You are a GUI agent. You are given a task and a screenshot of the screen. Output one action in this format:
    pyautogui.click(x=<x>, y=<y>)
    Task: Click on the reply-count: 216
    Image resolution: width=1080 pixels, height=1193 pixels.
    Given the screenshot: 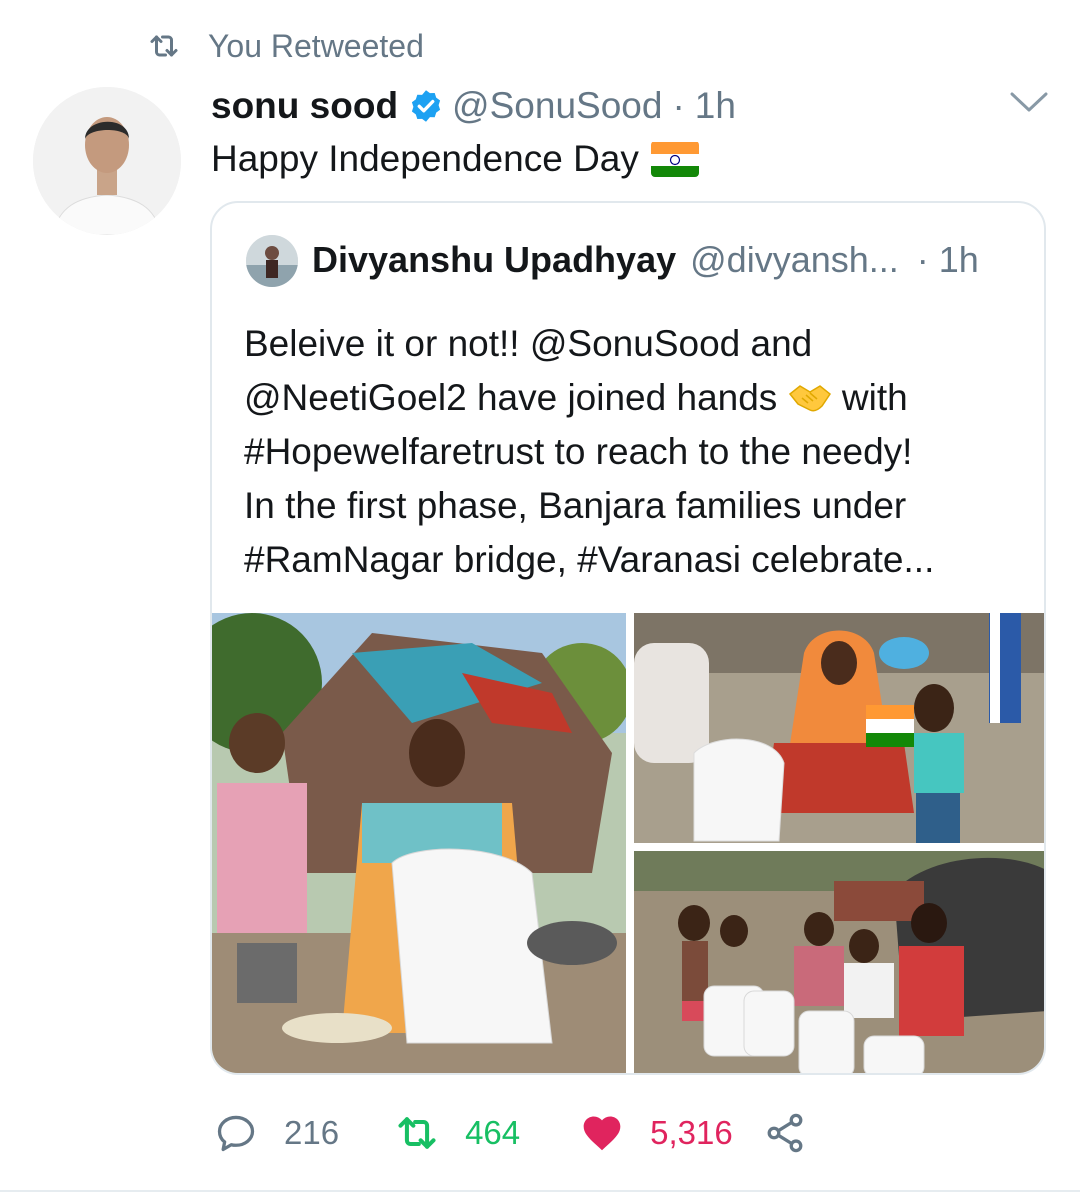 What is the action you would take?
    pyautogui.click(x=312, y=1132)
    